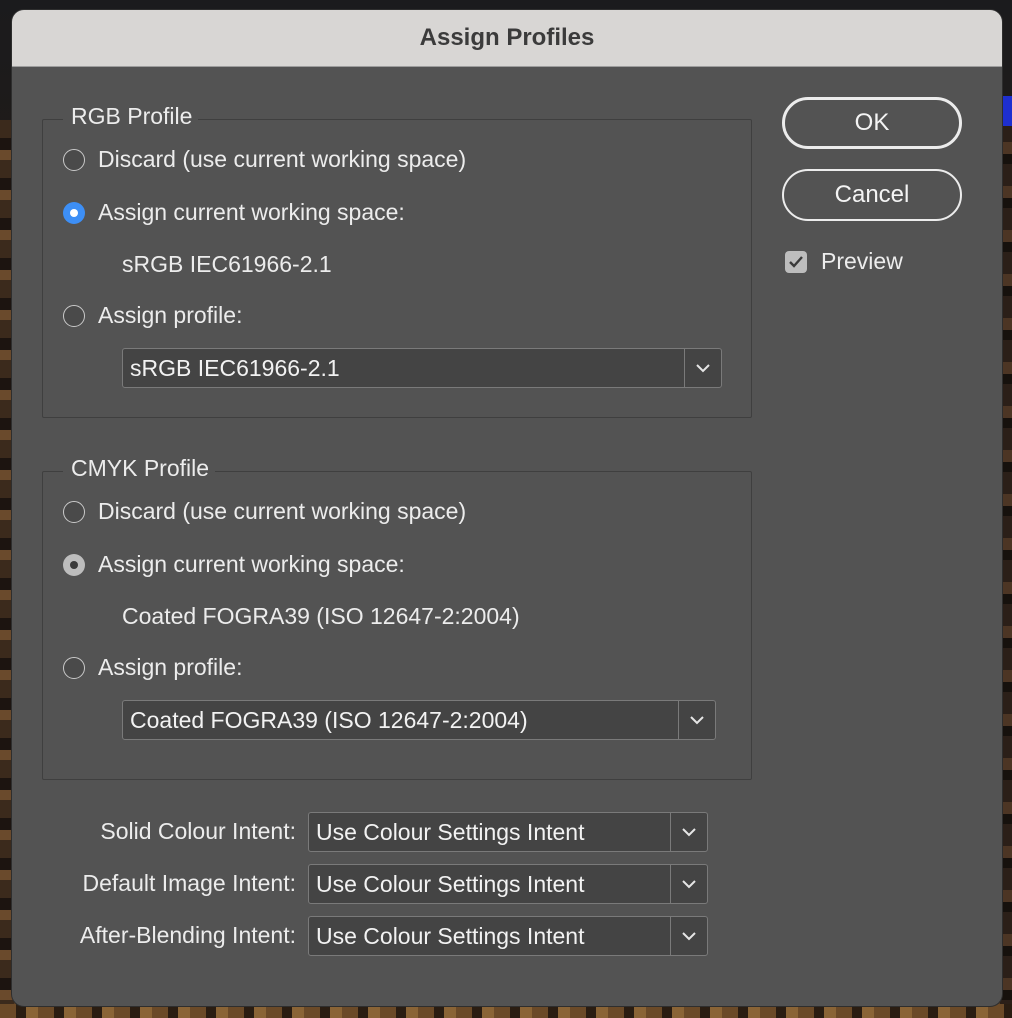  What do you see at coordinates (862, 261) in the screenshot?
I see `preview-label: Preview` at bounding box center [862, 261].